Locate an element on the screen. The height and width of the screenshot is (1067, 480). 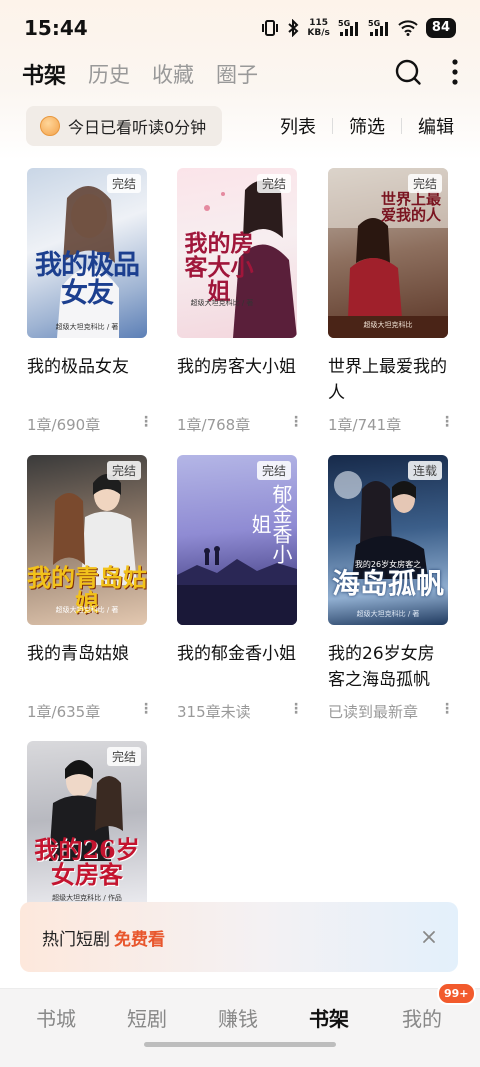
tab-favorites: 收藏 is located at coordinates (173, 74).